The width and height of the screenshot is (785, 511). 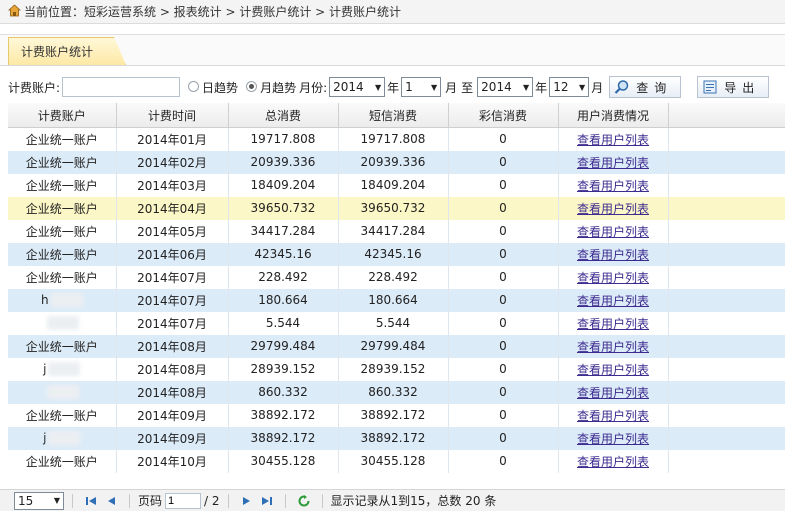 I want to click on refresh-icon, so click(x=304, y=500).